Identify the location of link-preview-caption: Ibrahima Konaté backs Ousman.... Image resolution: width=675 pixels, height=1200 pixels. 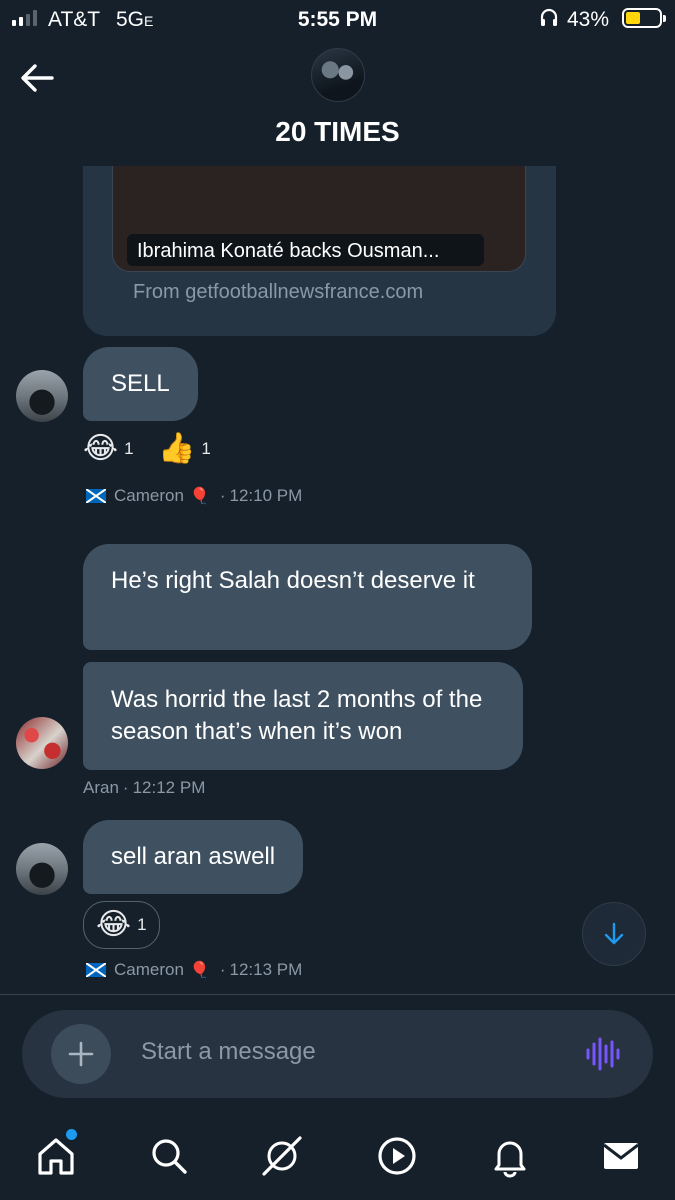
(305, 250).